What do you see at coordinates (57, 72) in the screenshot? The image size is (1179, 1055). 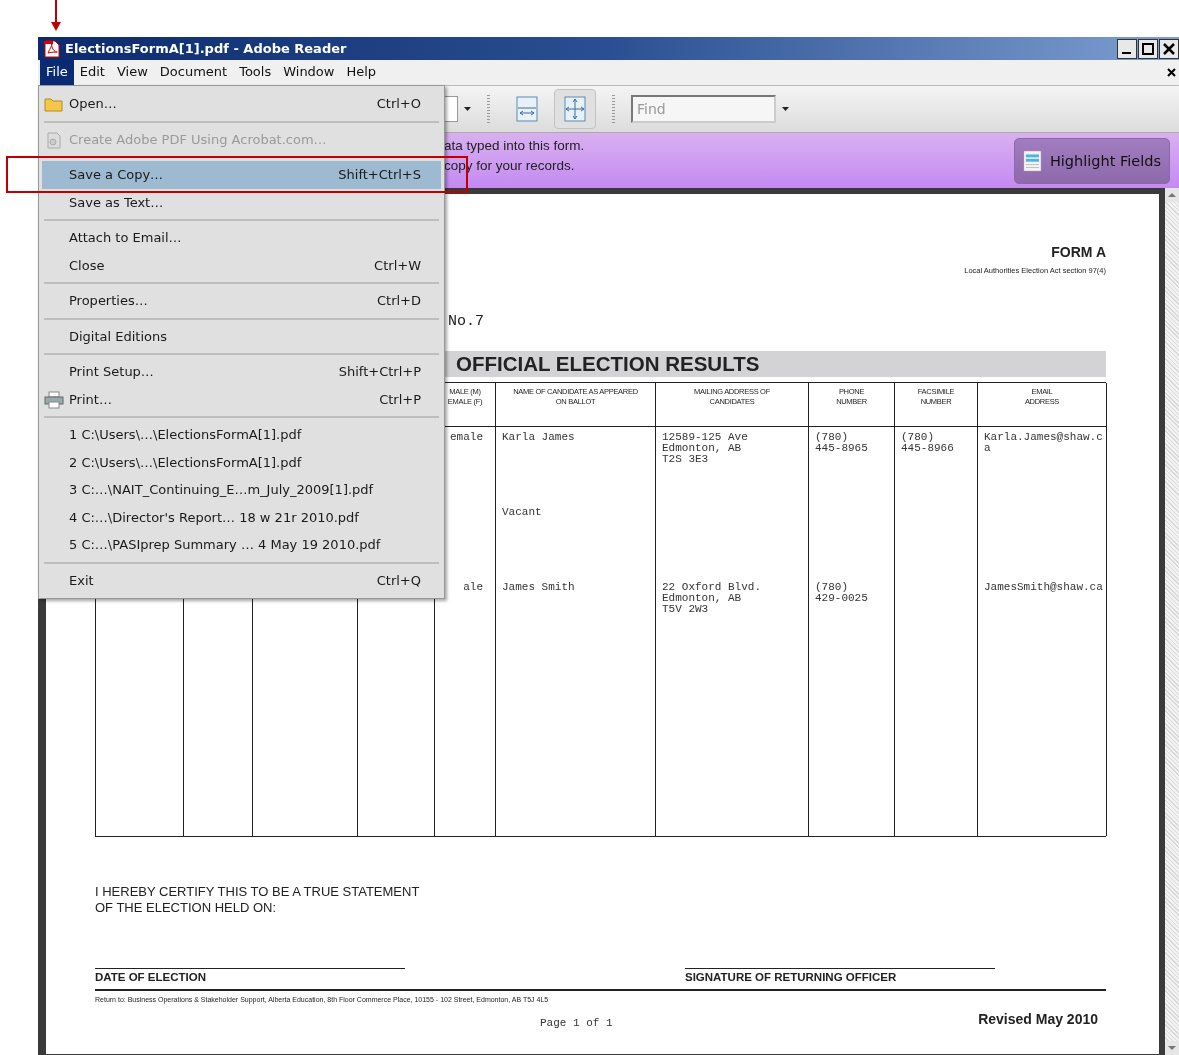 I see `menu-bar-item: File` at bounding box center [57, 72].